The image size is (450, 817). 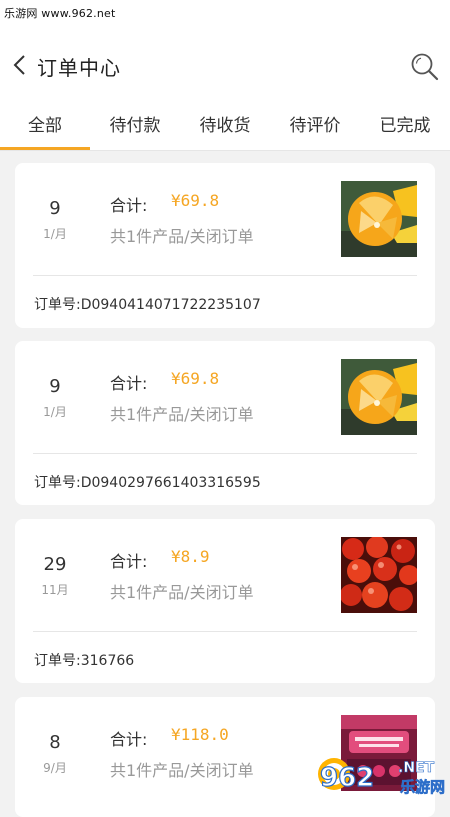 What do you see at coordinates (381, 777) in the screenshot?
I see `site-watermark-logo: 962 .NET 乐游网` at bounding box center [381, 777].